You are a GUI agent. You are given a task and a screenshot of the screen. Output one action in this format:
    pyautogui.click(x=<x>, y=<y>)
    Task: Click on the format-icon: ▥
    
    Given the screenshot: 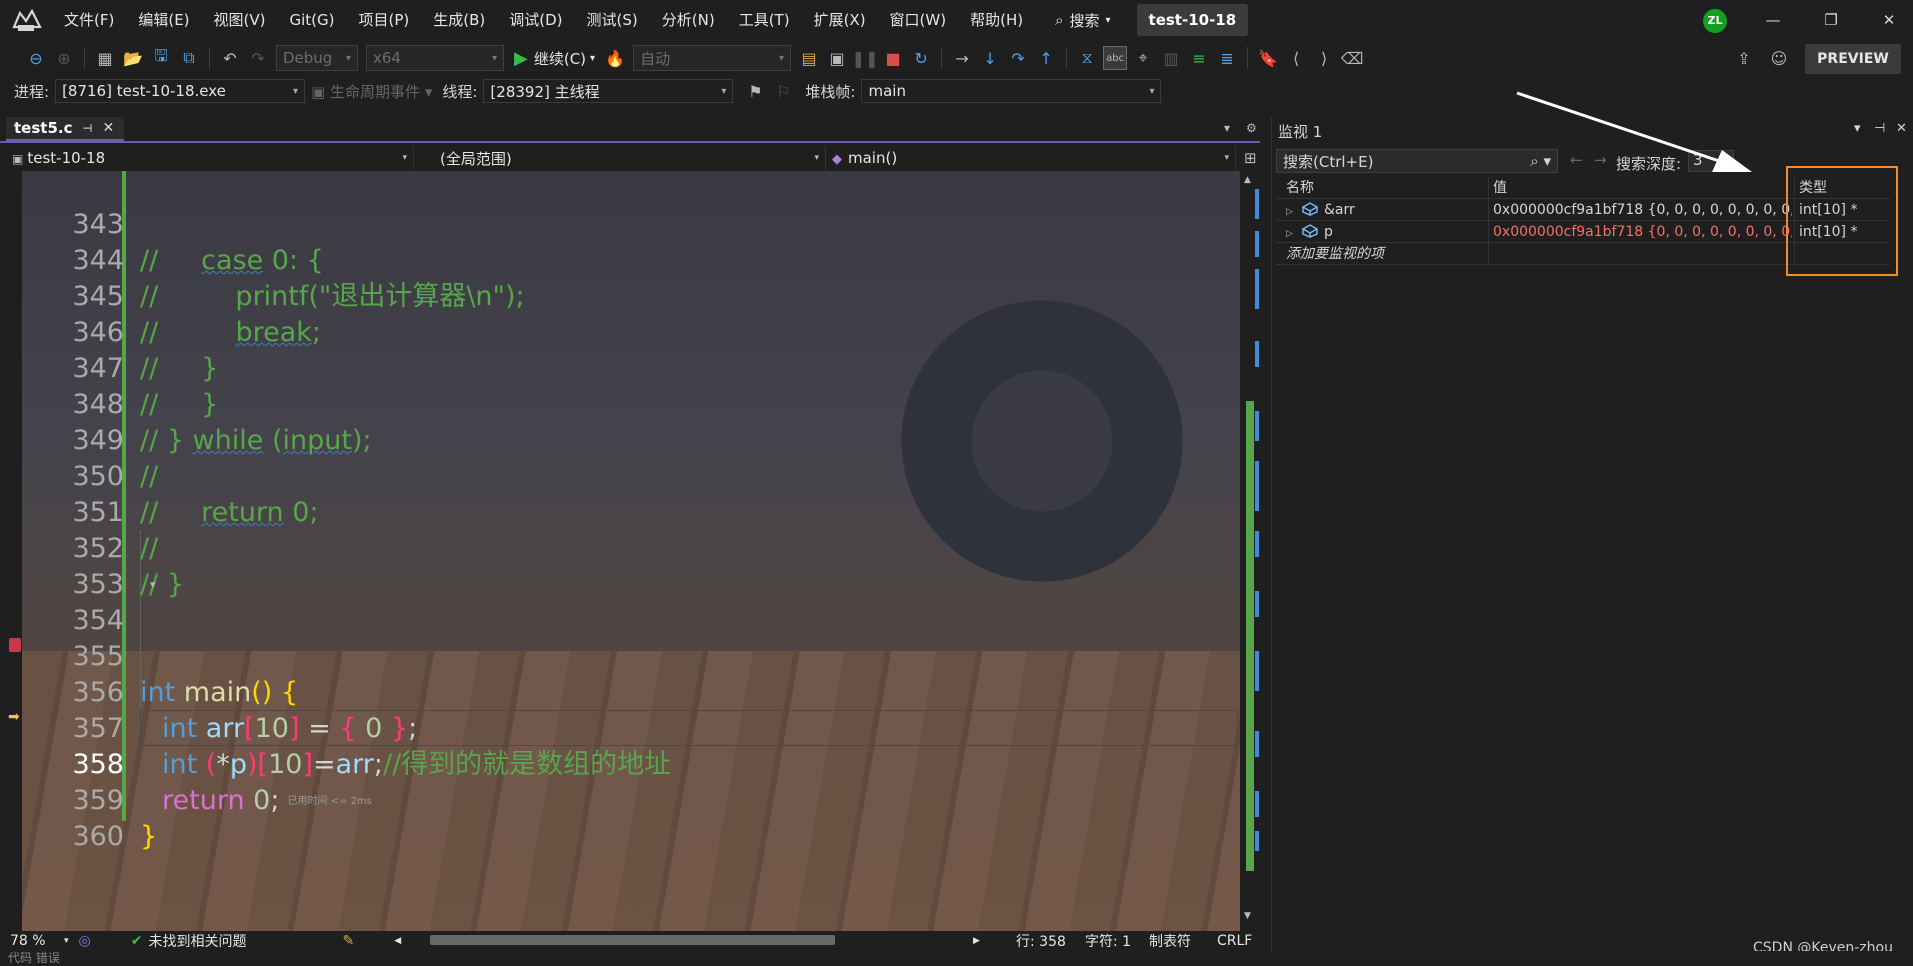 What is the action you would take?
    pyautogui.click(x=1171, y=58)
    